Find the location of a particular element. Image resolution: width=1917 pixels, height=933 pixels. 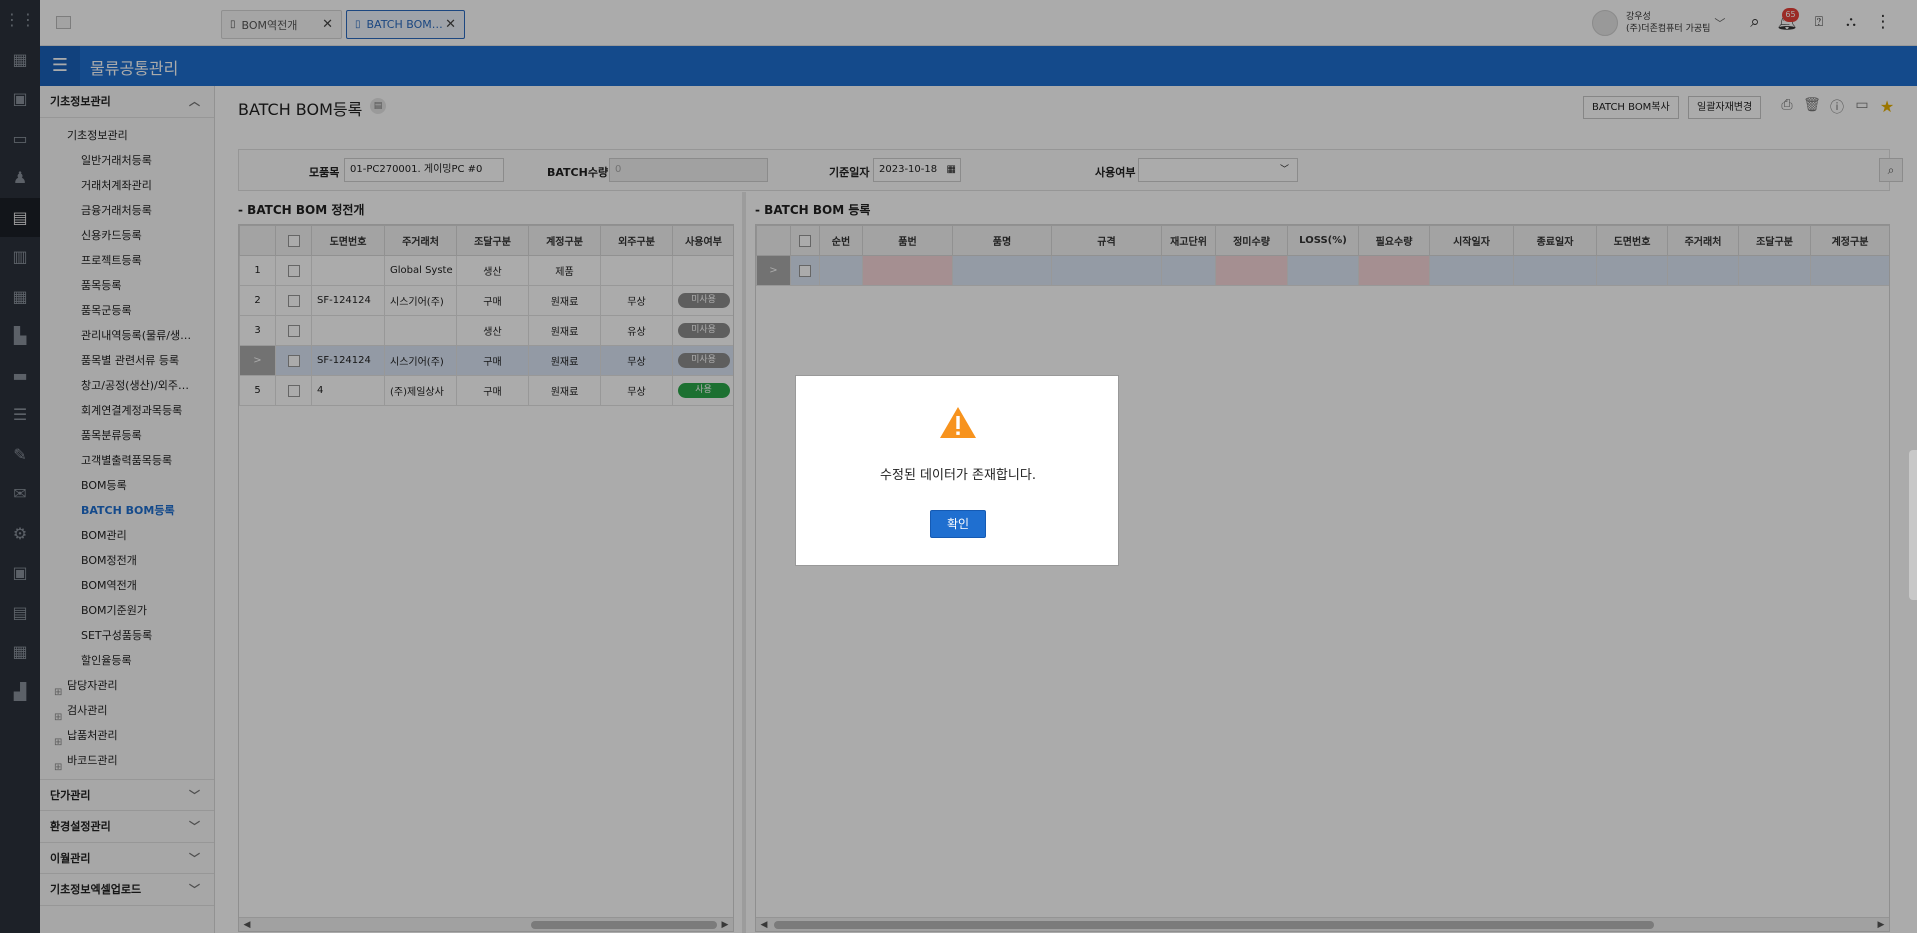

confirm-dialog: 수정된 데이터가 존재합니다. 확인 is located at coordinates (957, 470).